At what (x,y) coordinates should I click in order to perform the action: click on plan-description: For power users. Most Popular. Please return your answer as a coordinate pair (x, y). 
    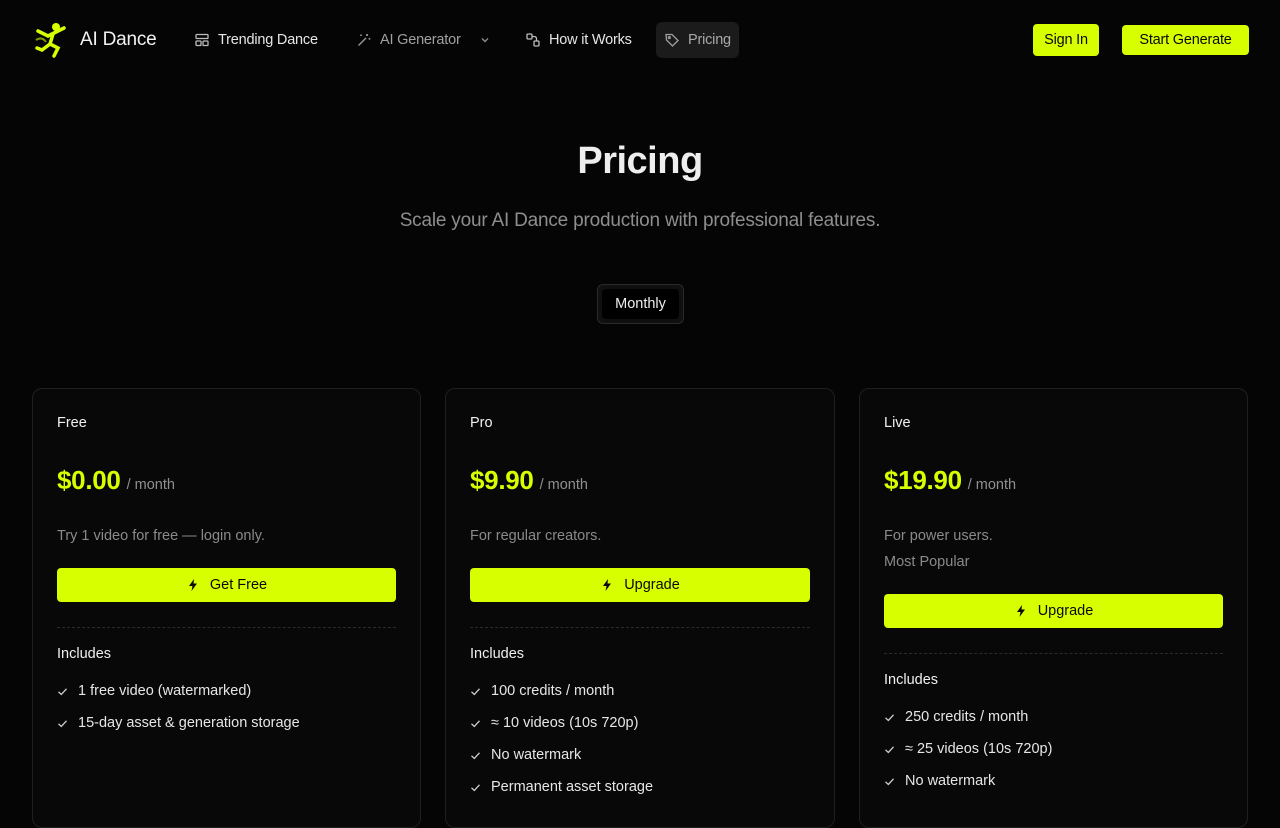
    Looking at the image, I should click on (938, 549).